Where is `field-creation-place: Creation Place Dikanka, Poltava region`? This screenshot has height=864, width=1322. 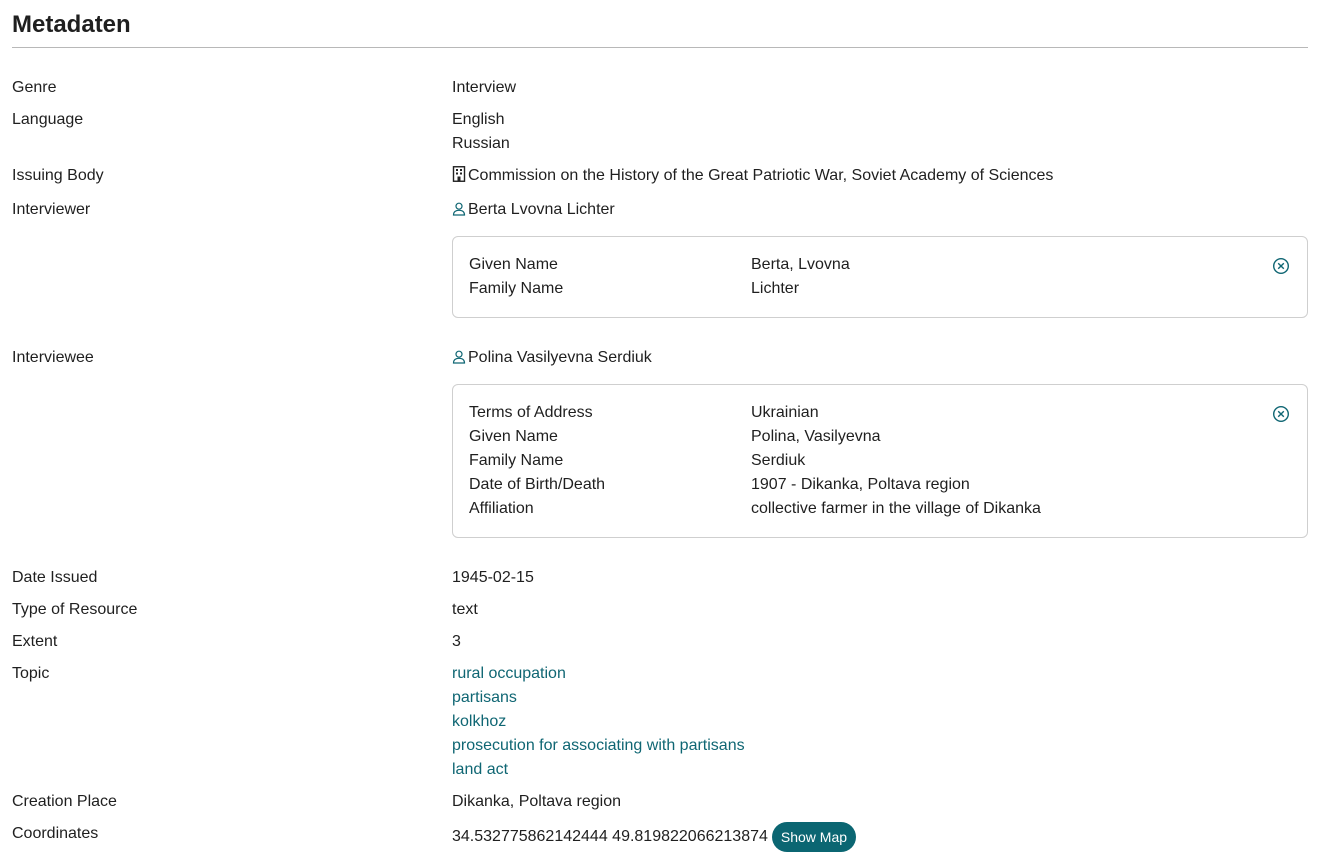
field-creation-place: Creation Place Dikanka, Poltava region is located at coordinates (660, 802).